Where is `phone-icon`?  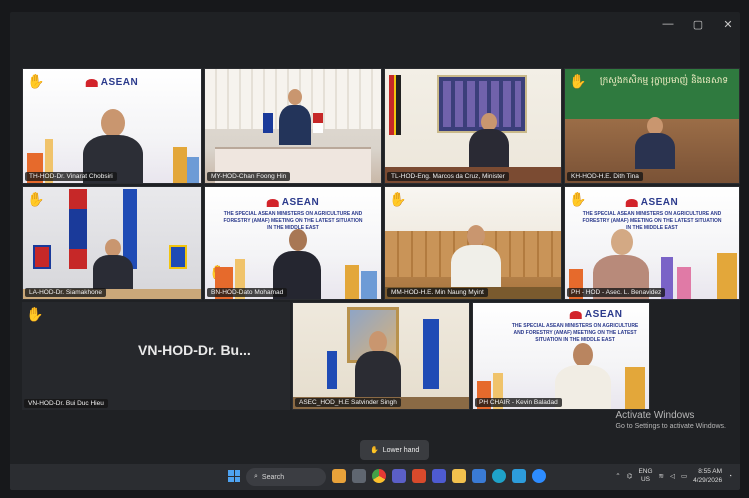 phone-icon is located at coordinates (519, 476).